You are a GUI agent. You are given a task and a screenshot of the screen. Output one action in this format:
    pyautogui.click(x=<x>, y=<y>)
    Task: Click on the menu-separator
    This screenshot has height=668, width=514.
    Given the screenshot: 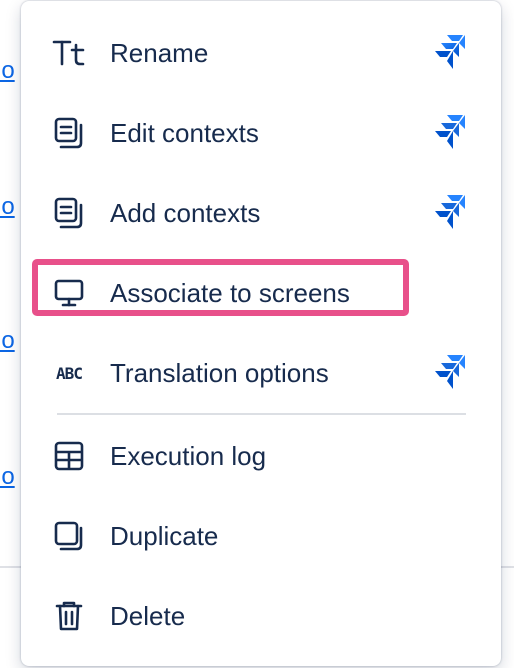 What is the action you would take?
    pyautogui.click(x=261, y=414)
    